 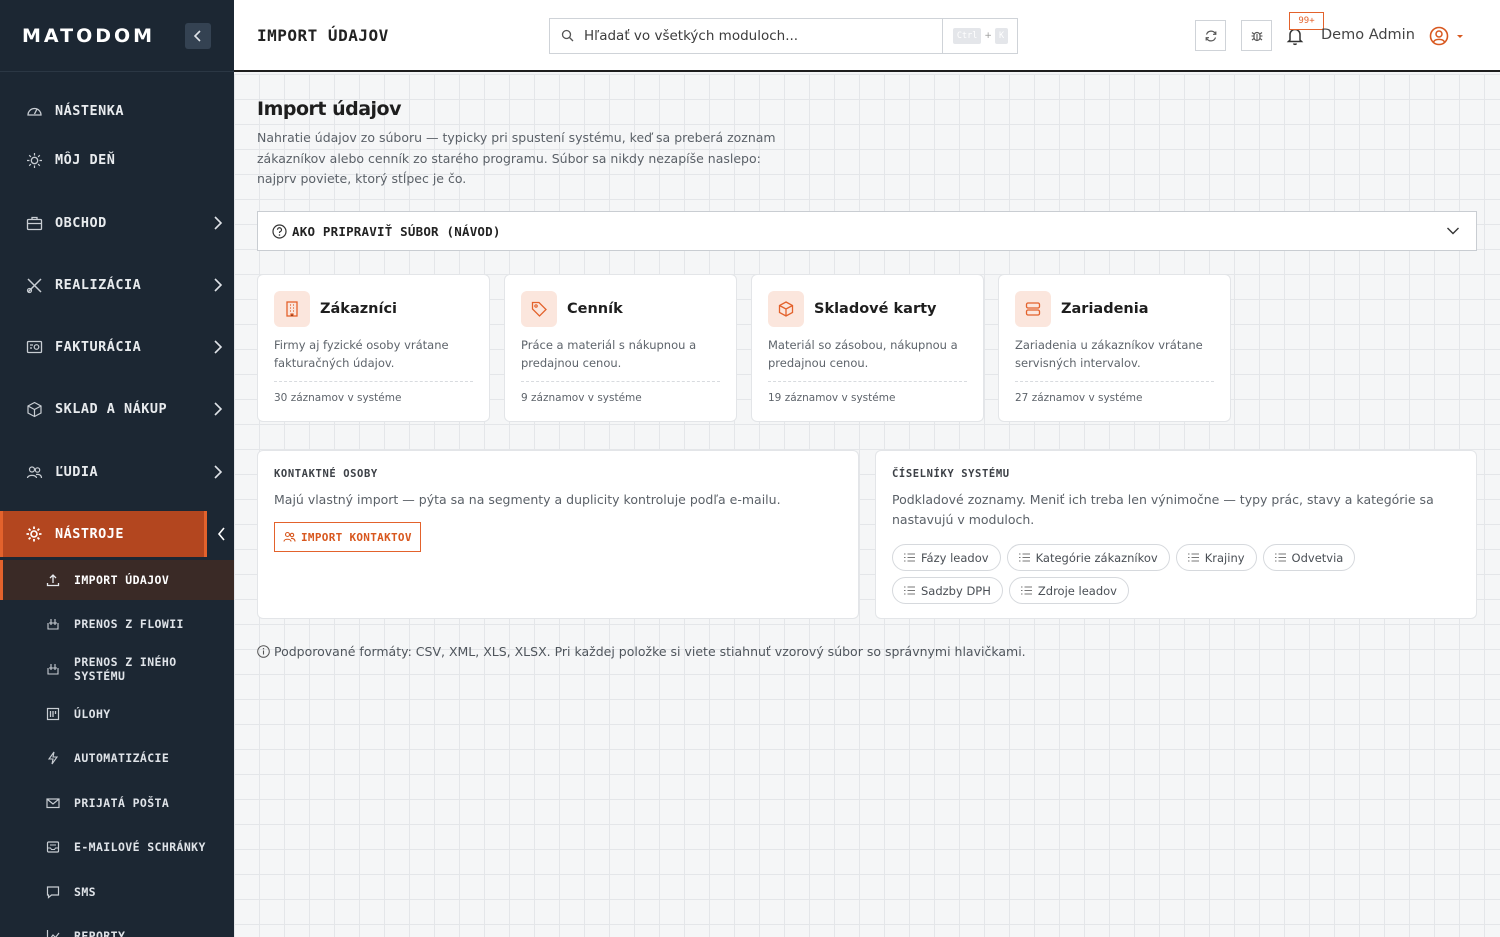 What do you see at coordinates (34, 223) in the screenshot?
I see `briefcase-icon` at bounding box center [34, 223].